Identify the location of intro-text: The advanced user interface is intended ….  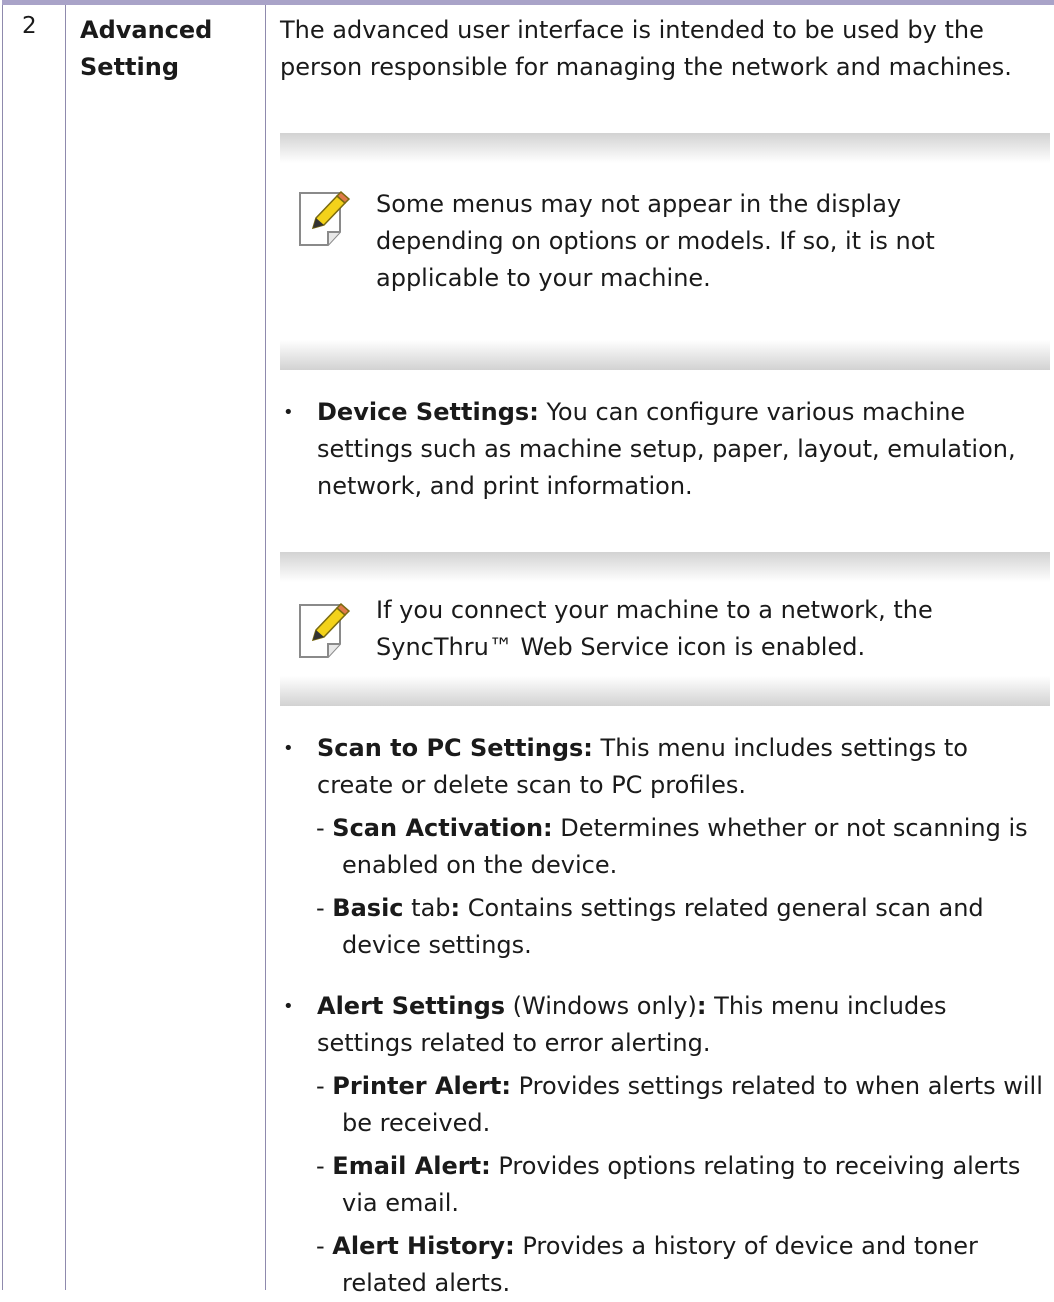
(646, 48).